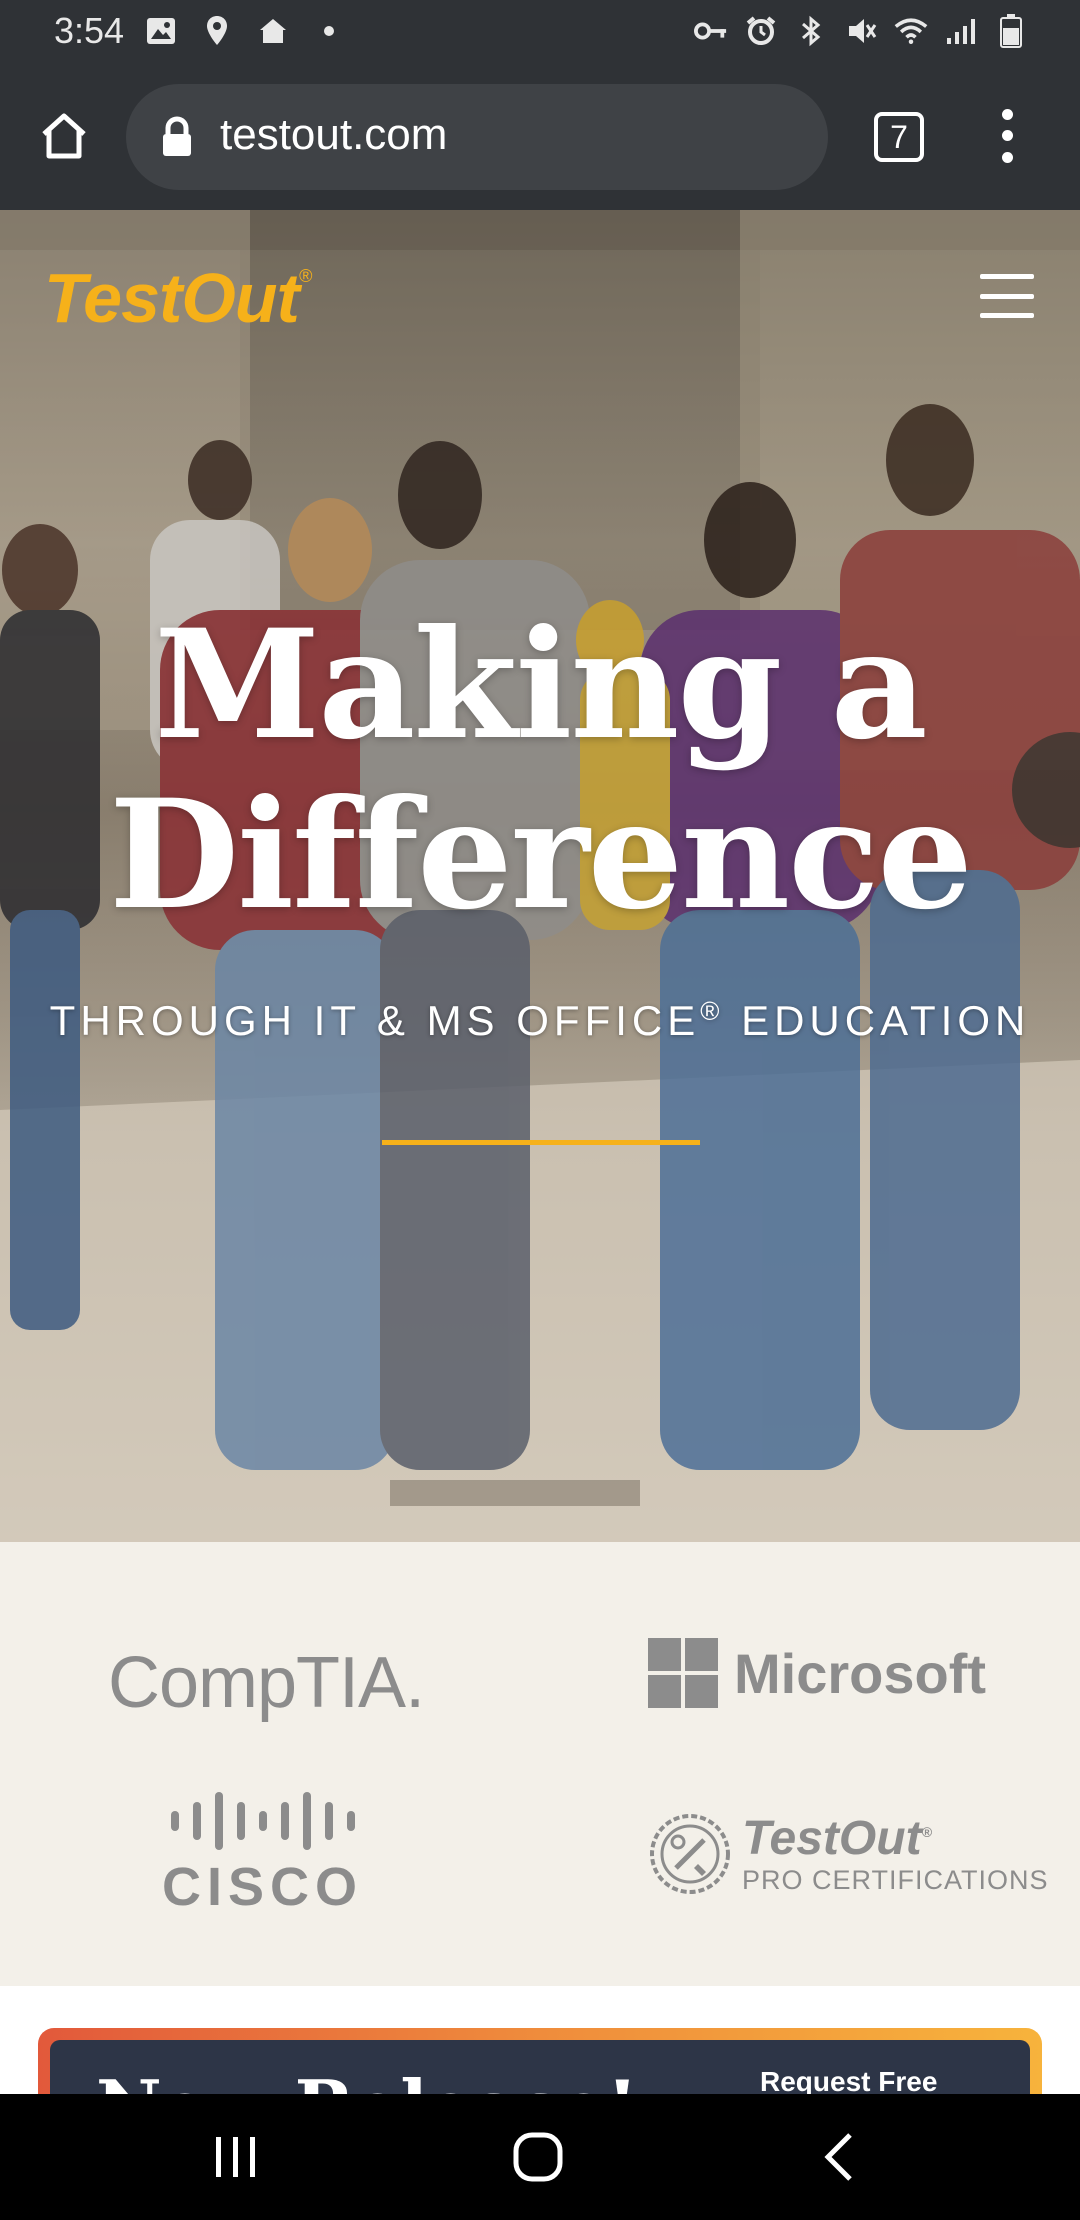  What do you see at coordinates (861, 31) in the screenshot?
I see `mute-icon` at bounding box center [861, 31].